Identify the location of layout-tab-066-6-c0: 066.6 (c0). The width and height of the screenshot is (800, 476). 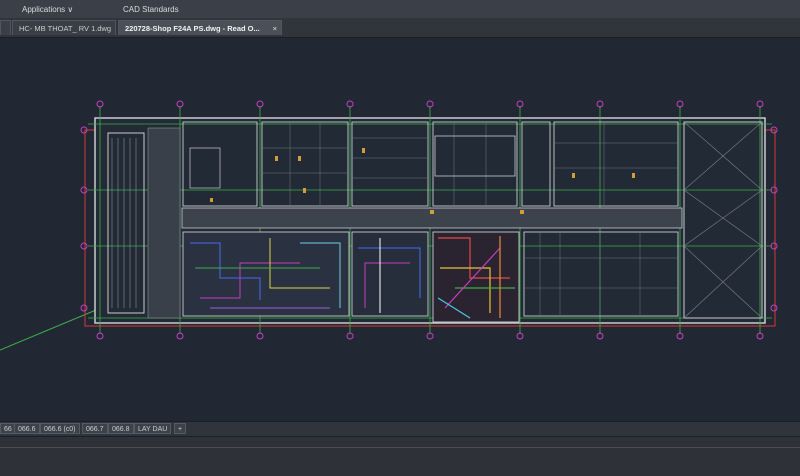
(60, 428).